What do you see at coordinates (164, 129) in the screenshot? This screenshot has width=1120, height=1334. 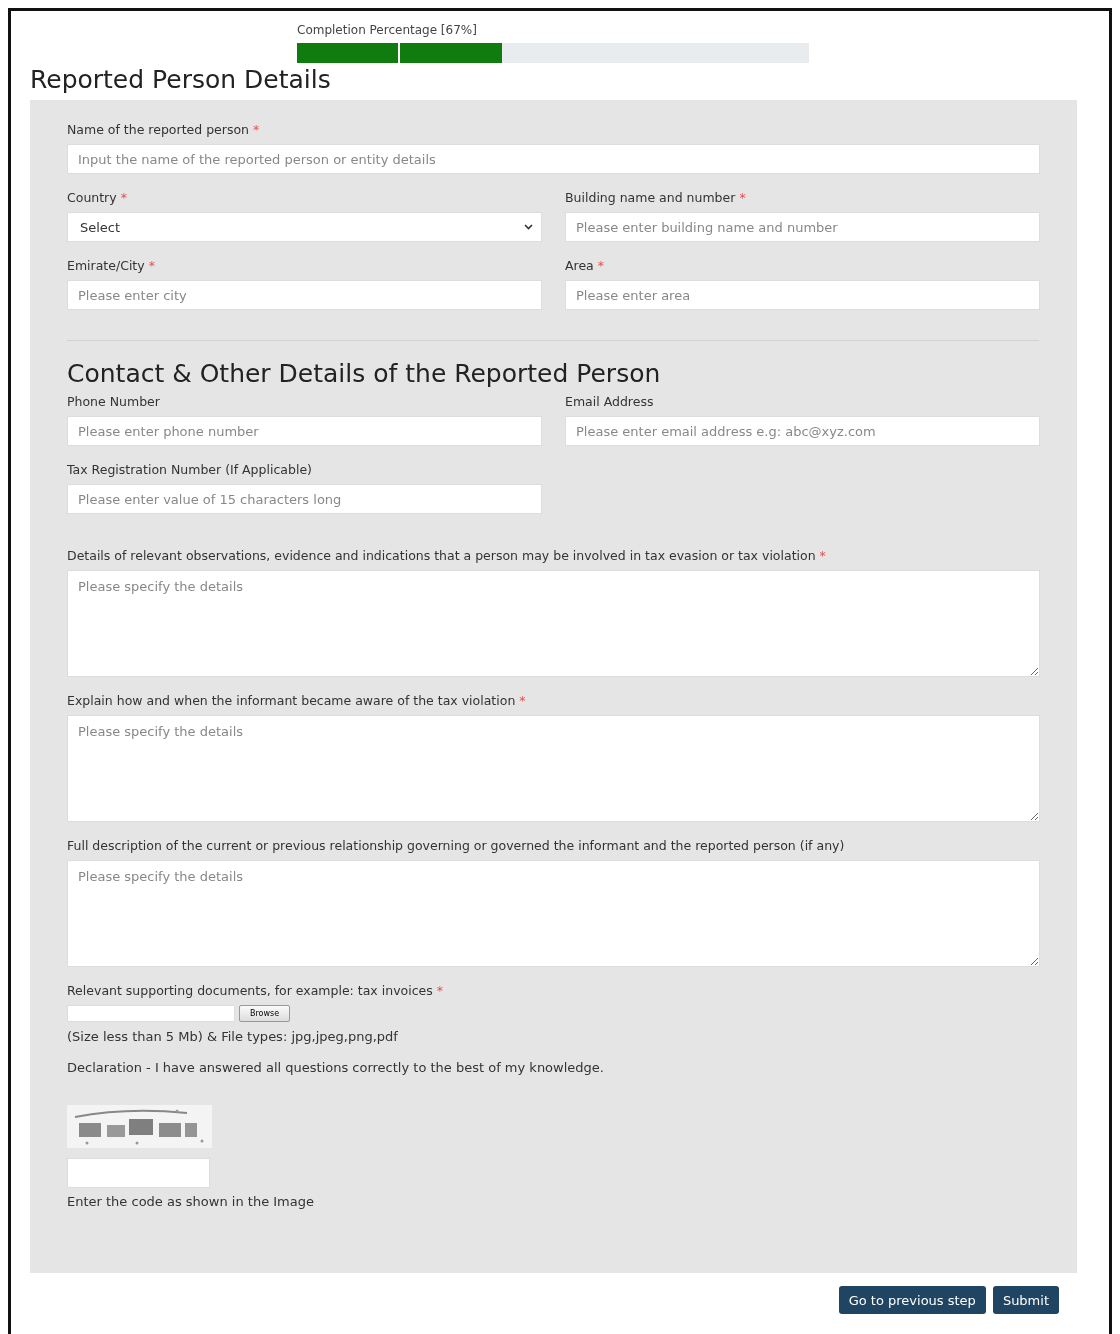 I see `field-label: Name of the reported person *` at bounding box center [164, 129].